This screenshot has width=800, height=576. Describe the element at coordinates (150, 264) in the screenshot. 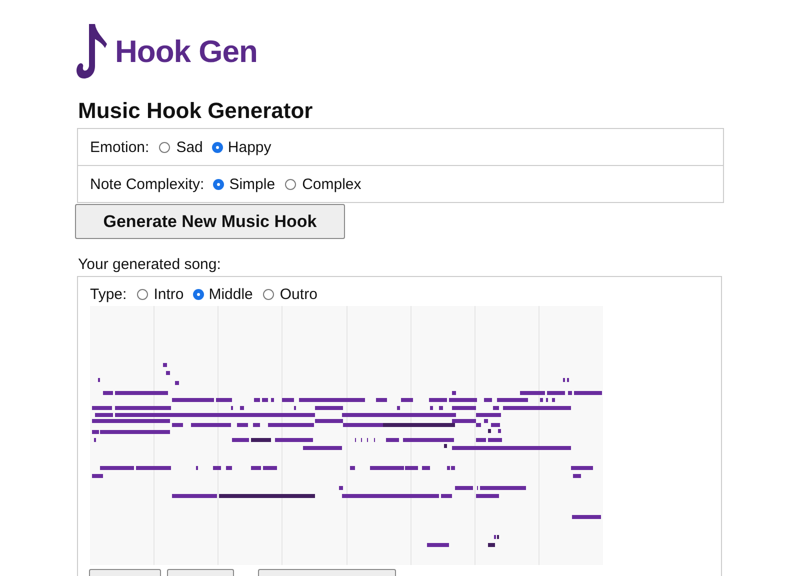

I see `song-label: Your generated song:` at that location.